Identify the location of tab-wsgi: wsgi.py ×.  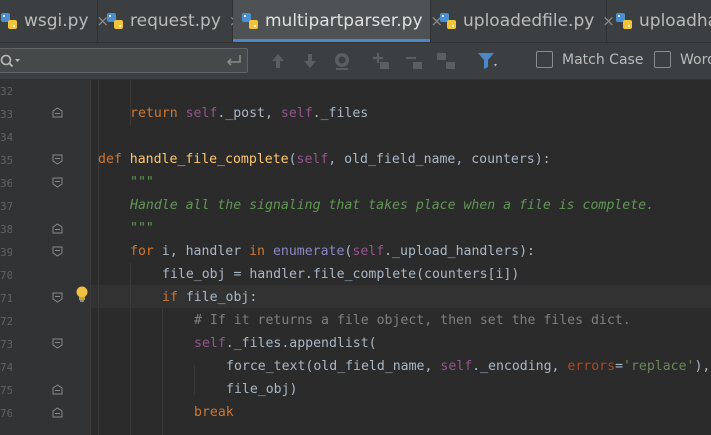
(54, 21).